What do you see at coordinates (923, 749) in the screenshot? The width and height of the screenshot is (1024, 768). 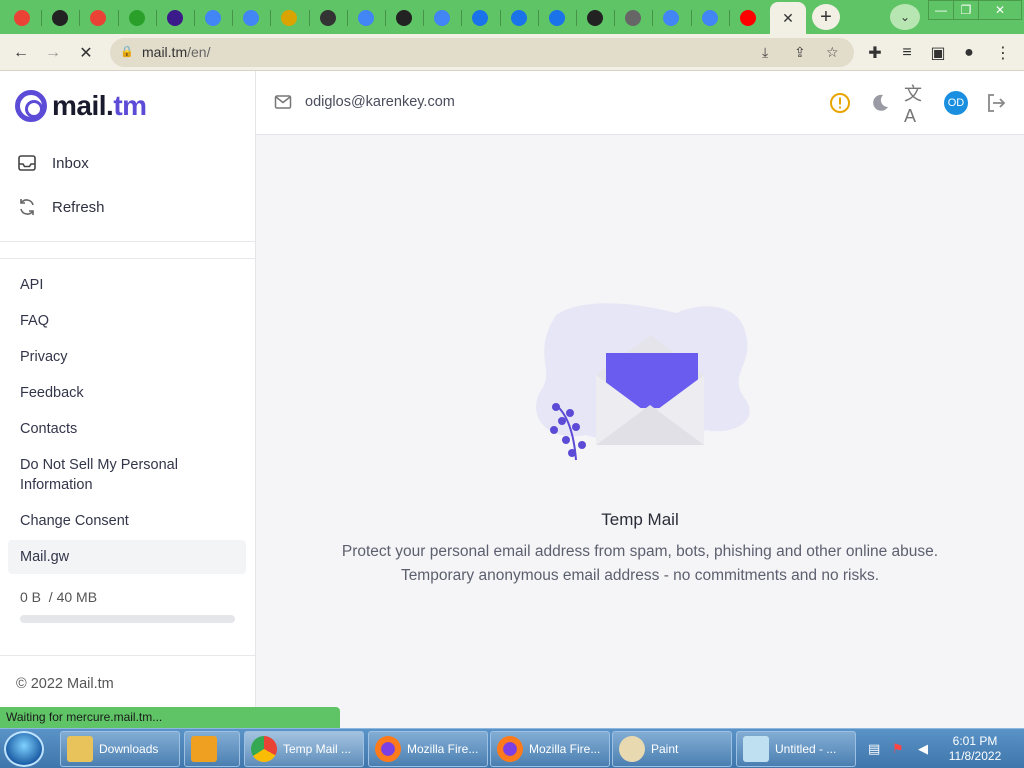 I see `volume-icon: ◀` at bounding box center [923, 749].